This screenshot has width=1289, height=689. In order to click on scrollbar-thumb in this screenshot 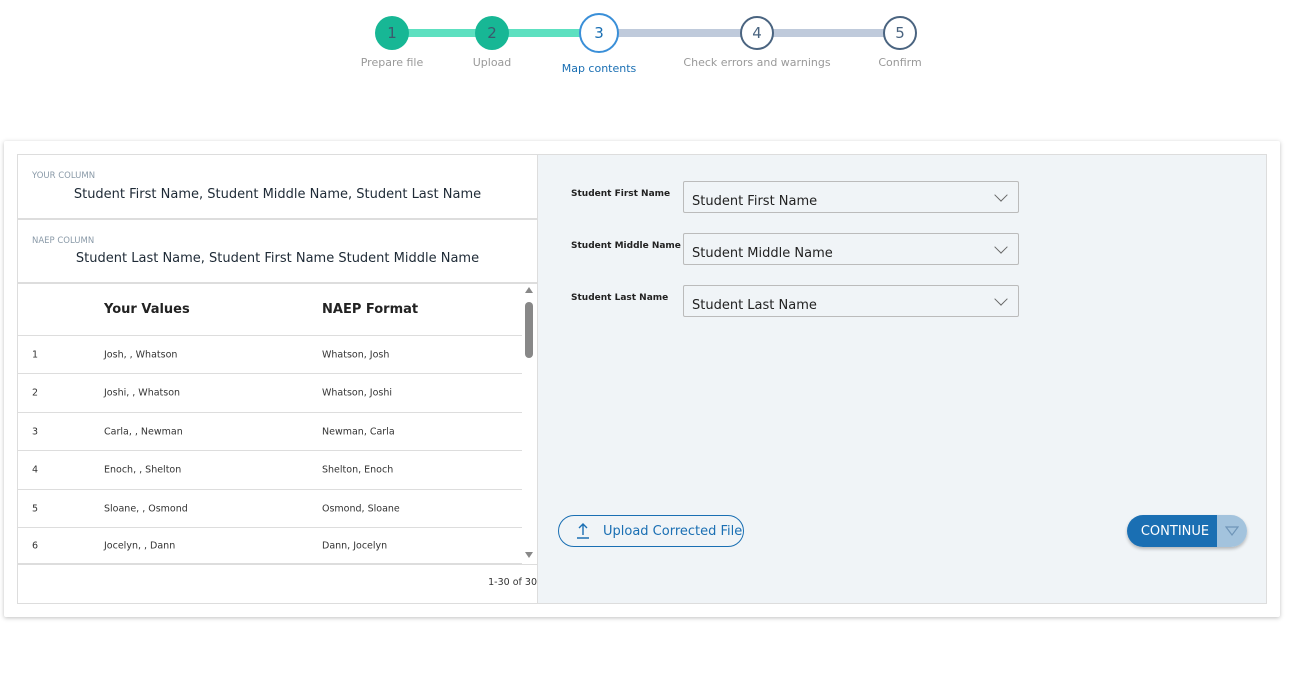, I will do `click(529, 330)`.